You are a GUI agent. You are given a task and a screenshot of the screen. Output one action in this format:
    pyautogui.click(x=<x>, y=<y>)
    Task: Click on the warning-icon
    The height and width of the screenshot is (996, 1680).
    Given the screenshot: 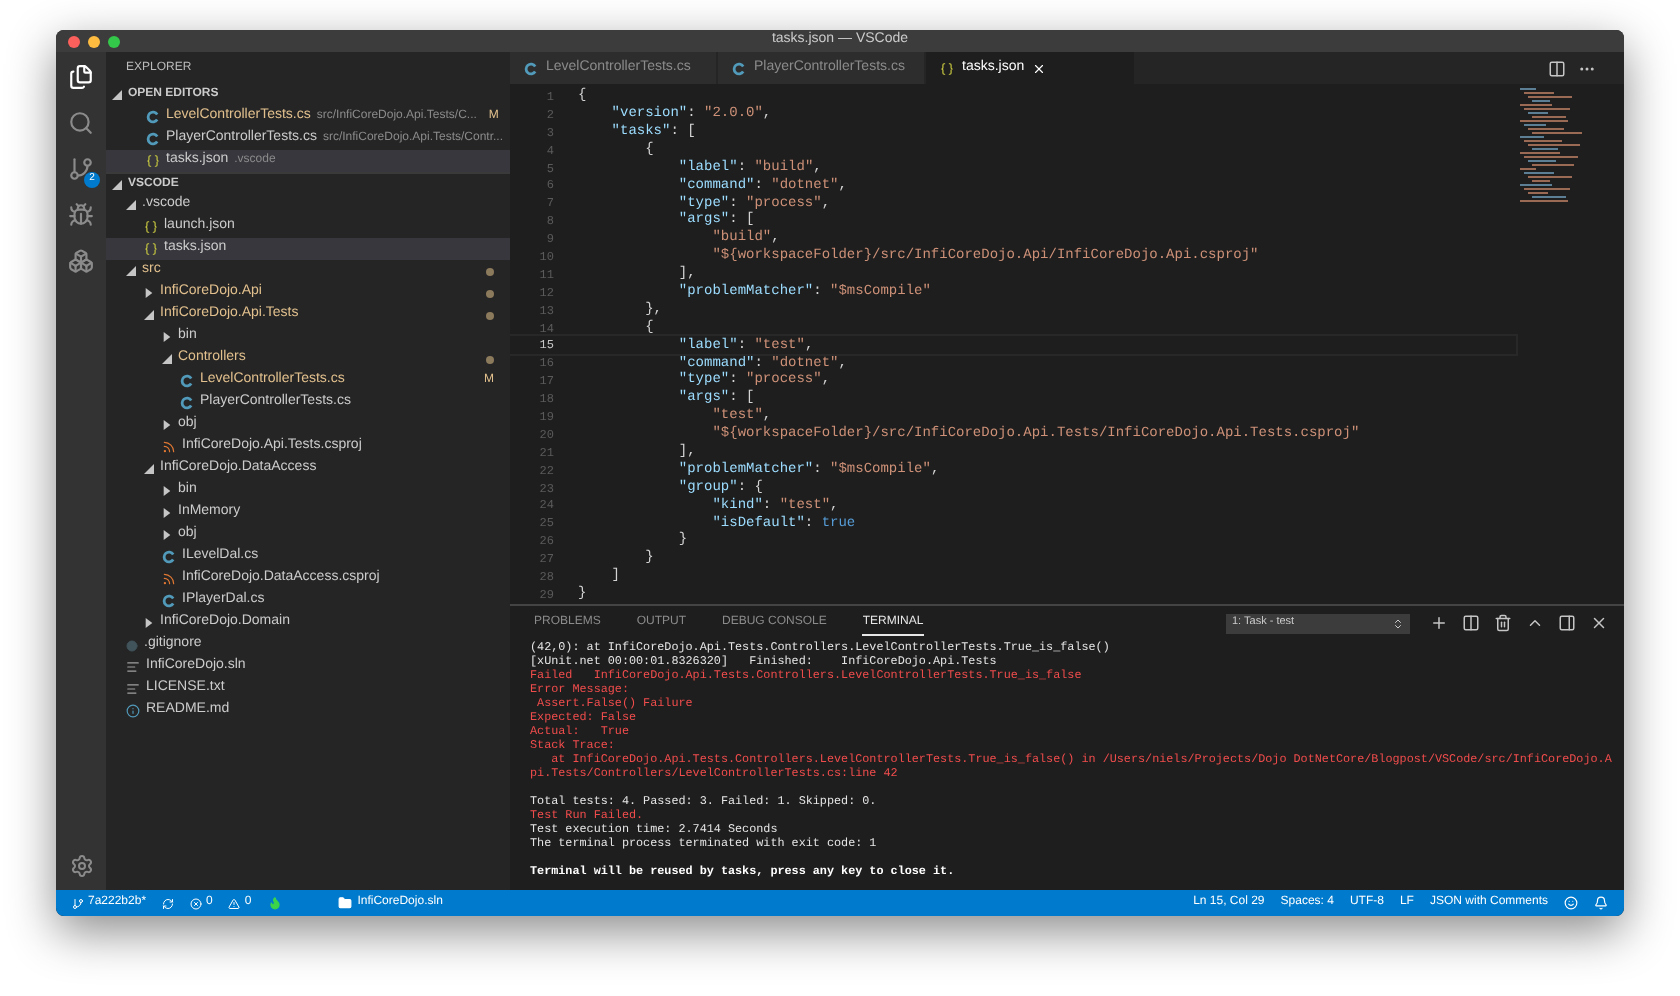 What is the action you would take?
    pyautogui.click(x=234, y=903)
    